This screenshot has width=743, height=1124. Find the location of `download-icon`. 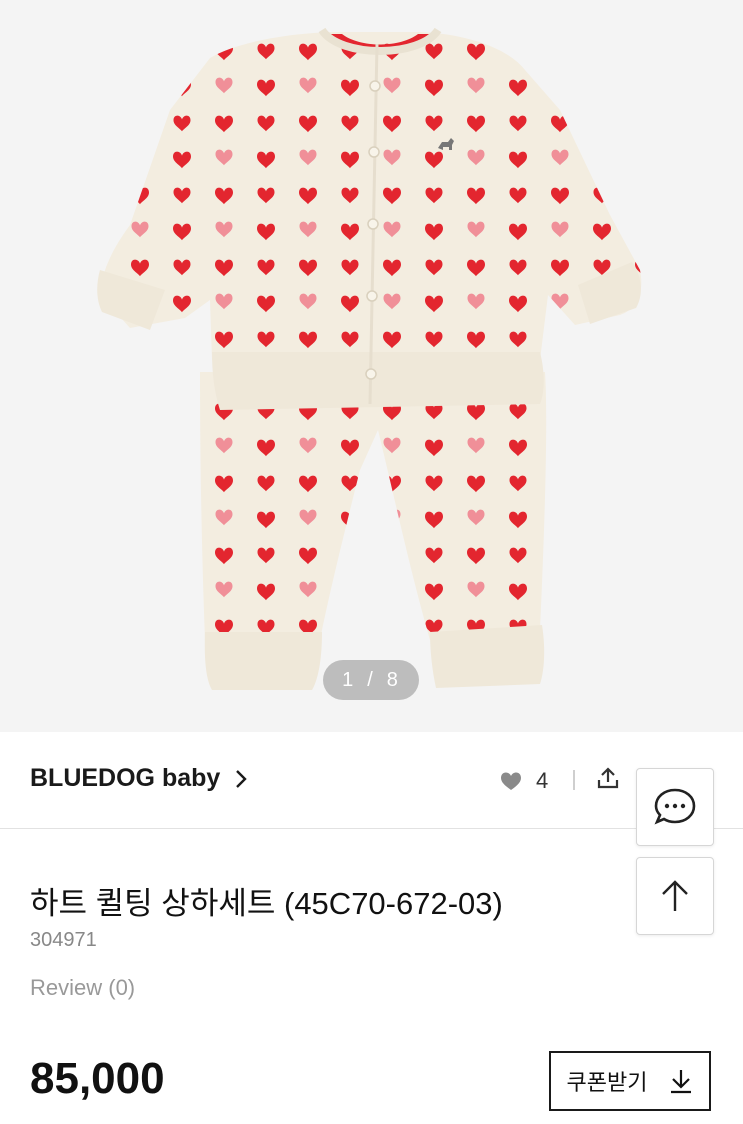

download-icon is located at coordinates (681, 1082).